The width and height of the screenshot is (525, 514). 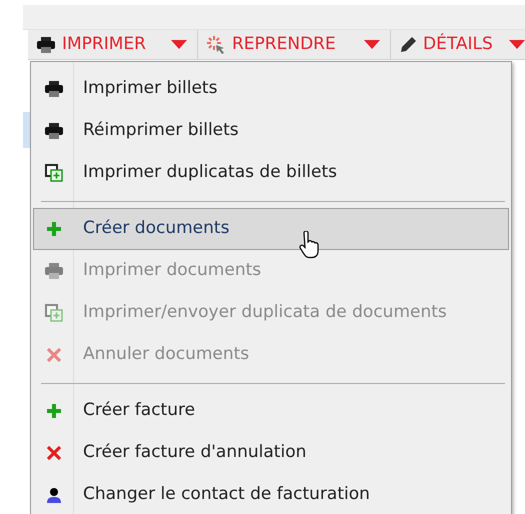 I want to click on menu-item: Créer facture, so click(x=271, y=411).